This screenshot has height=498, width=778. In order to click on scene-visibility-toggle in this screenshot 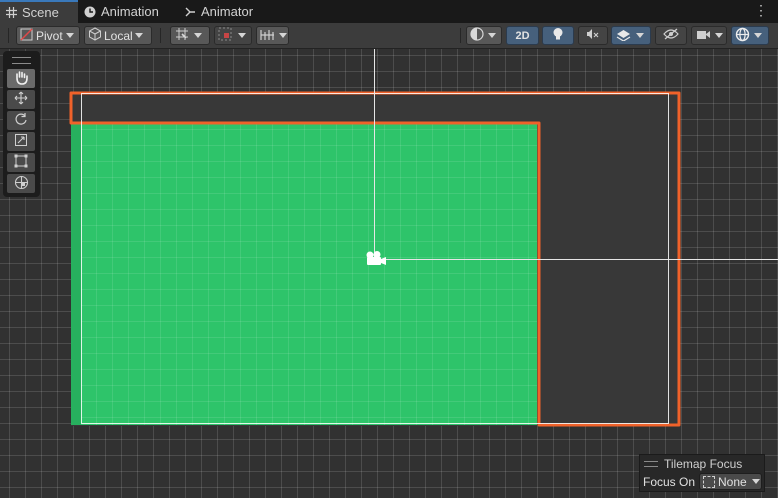, I will do `click(671, 35)`.